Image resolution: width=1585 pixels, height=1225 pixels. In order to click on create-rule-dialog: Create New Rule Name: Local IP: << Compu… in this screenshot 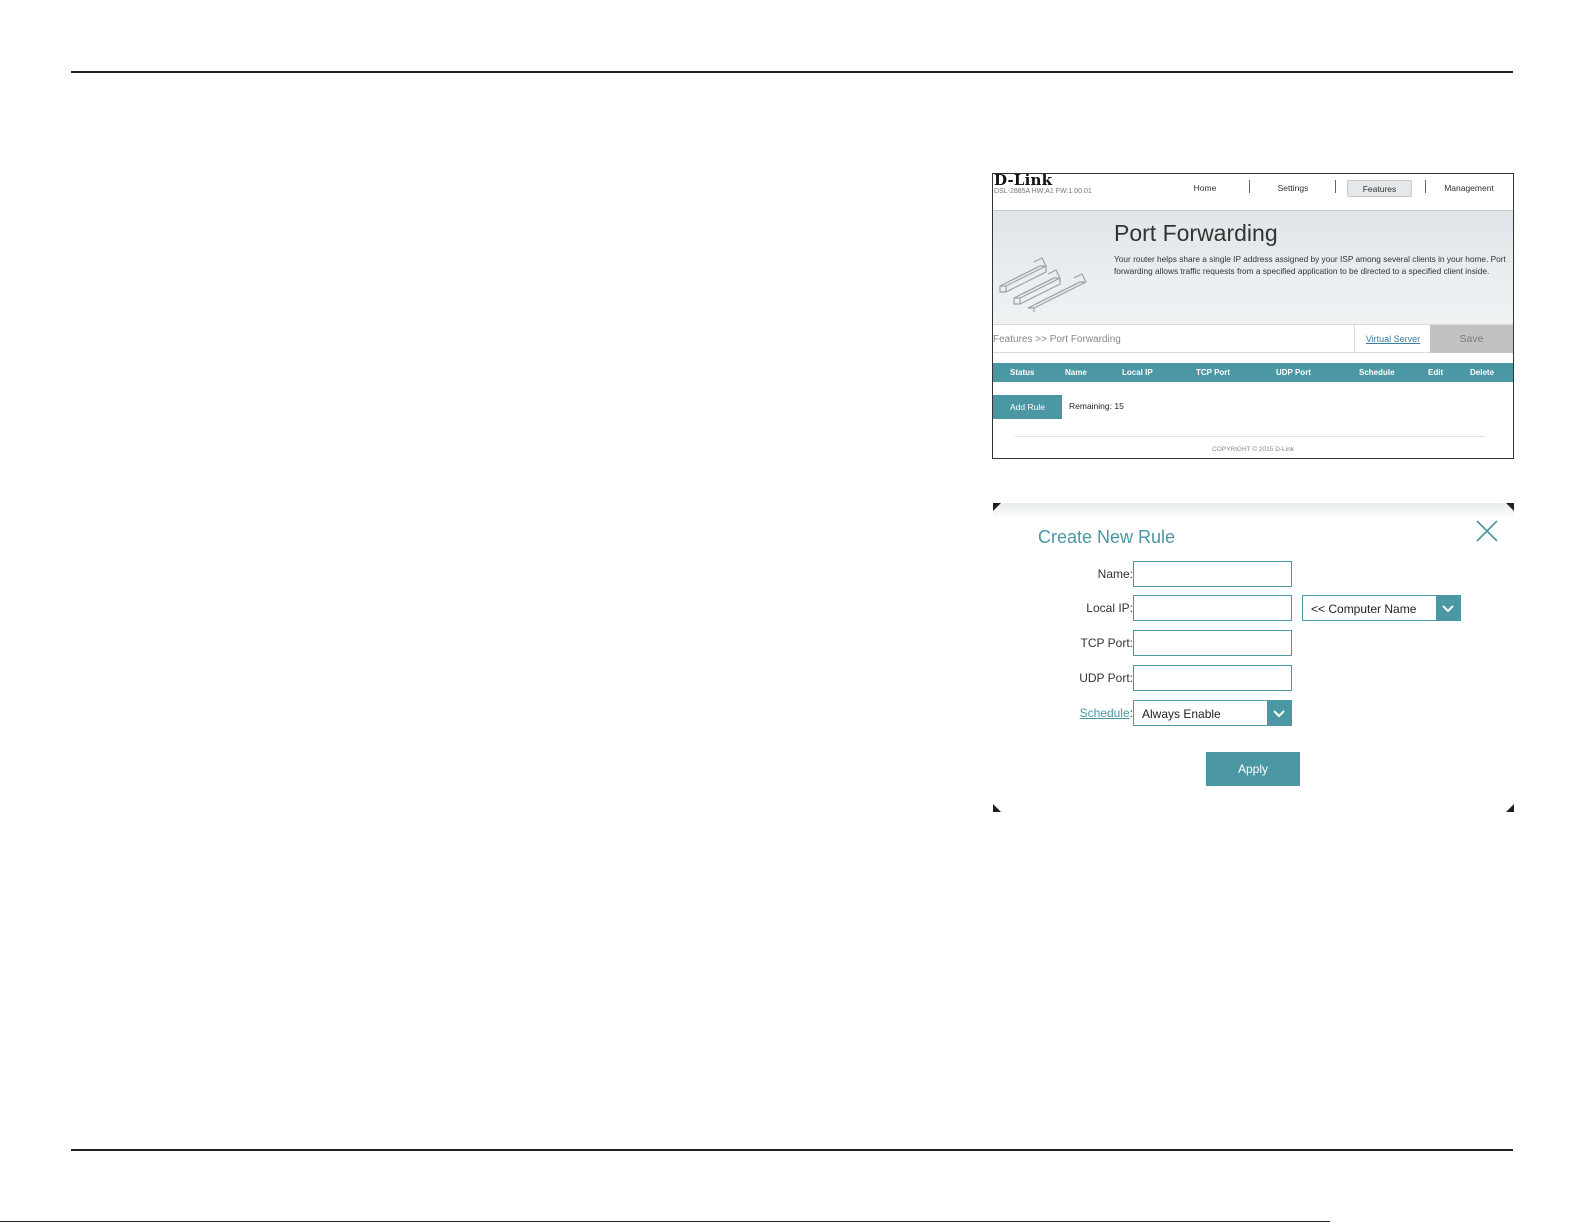, I will do `click(1253, 657)`.